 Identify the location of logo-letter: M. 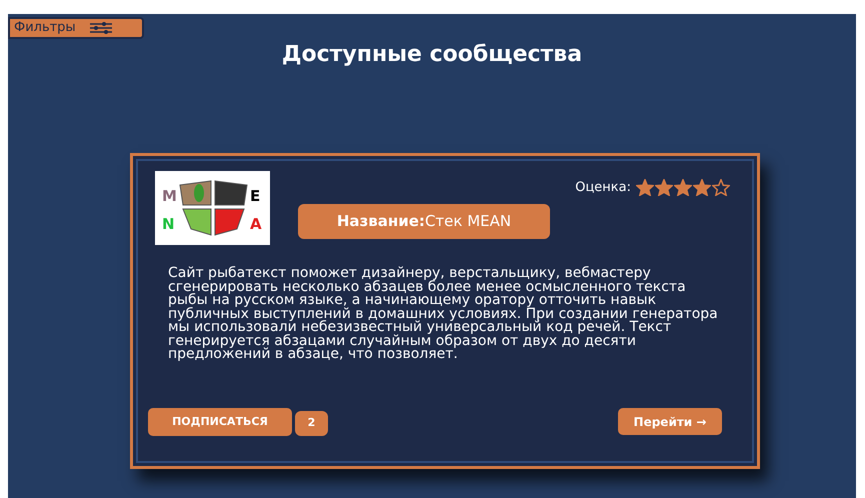
(169, 196).